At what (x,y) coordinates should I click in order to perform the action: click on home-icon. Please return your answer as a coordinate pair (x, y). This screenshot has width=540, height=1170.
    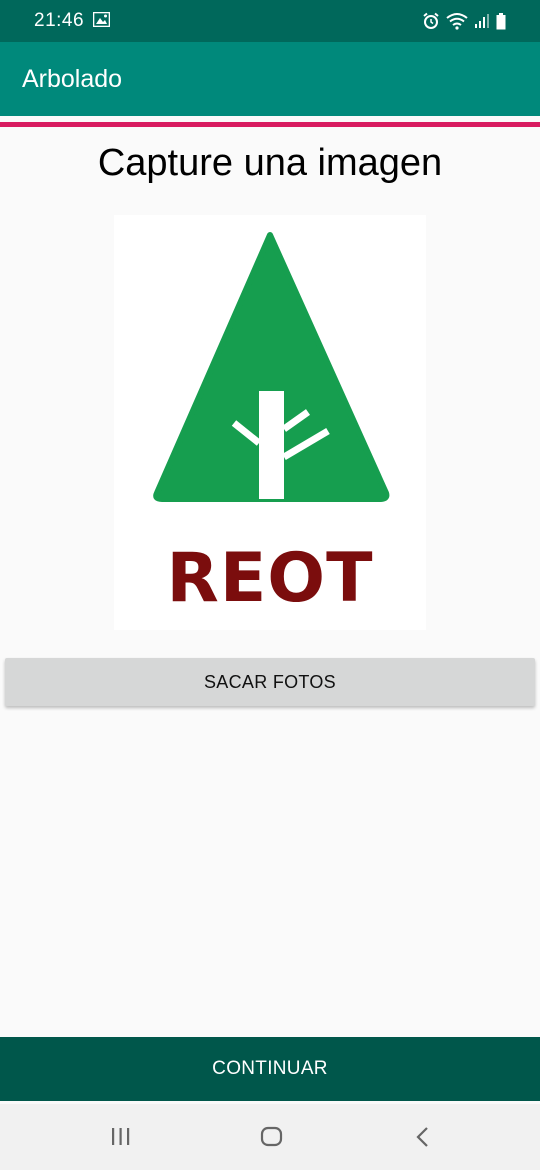
    Looking at the image, I should click on (272, 1137).